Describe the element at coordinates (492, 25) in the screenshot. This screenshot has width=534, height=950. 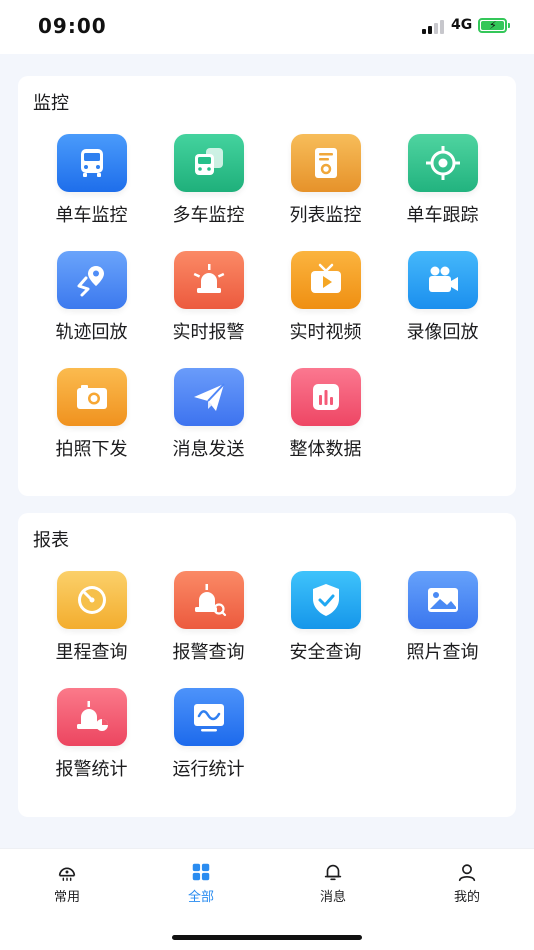
I see `battery-charging-icon: ⚡` at that location.